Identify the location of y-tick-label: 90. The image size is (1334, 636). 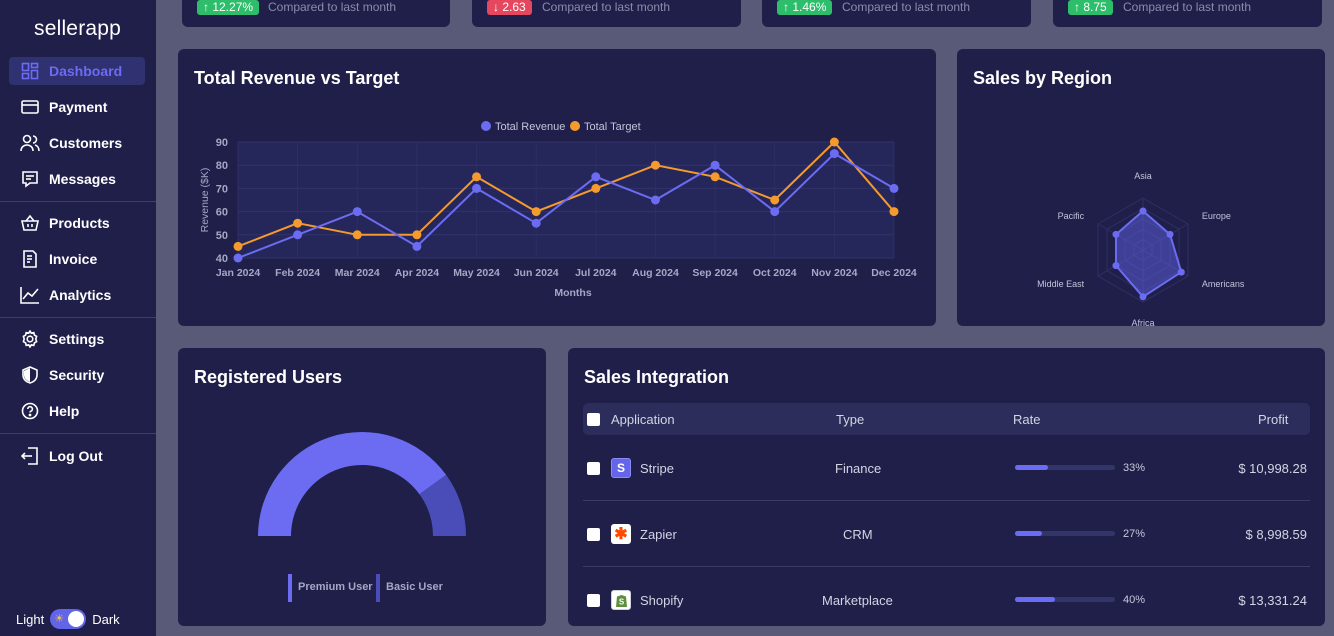
(222, 143).